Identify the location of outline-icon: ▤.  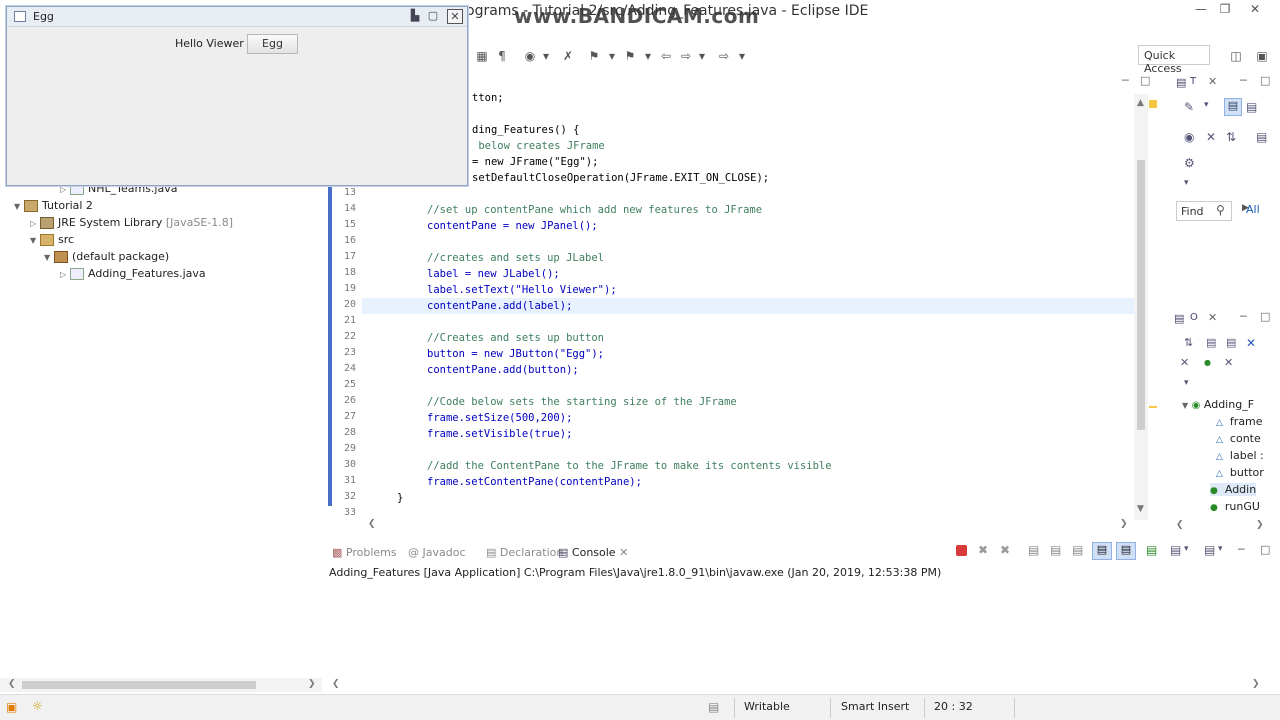
(1179, 318).